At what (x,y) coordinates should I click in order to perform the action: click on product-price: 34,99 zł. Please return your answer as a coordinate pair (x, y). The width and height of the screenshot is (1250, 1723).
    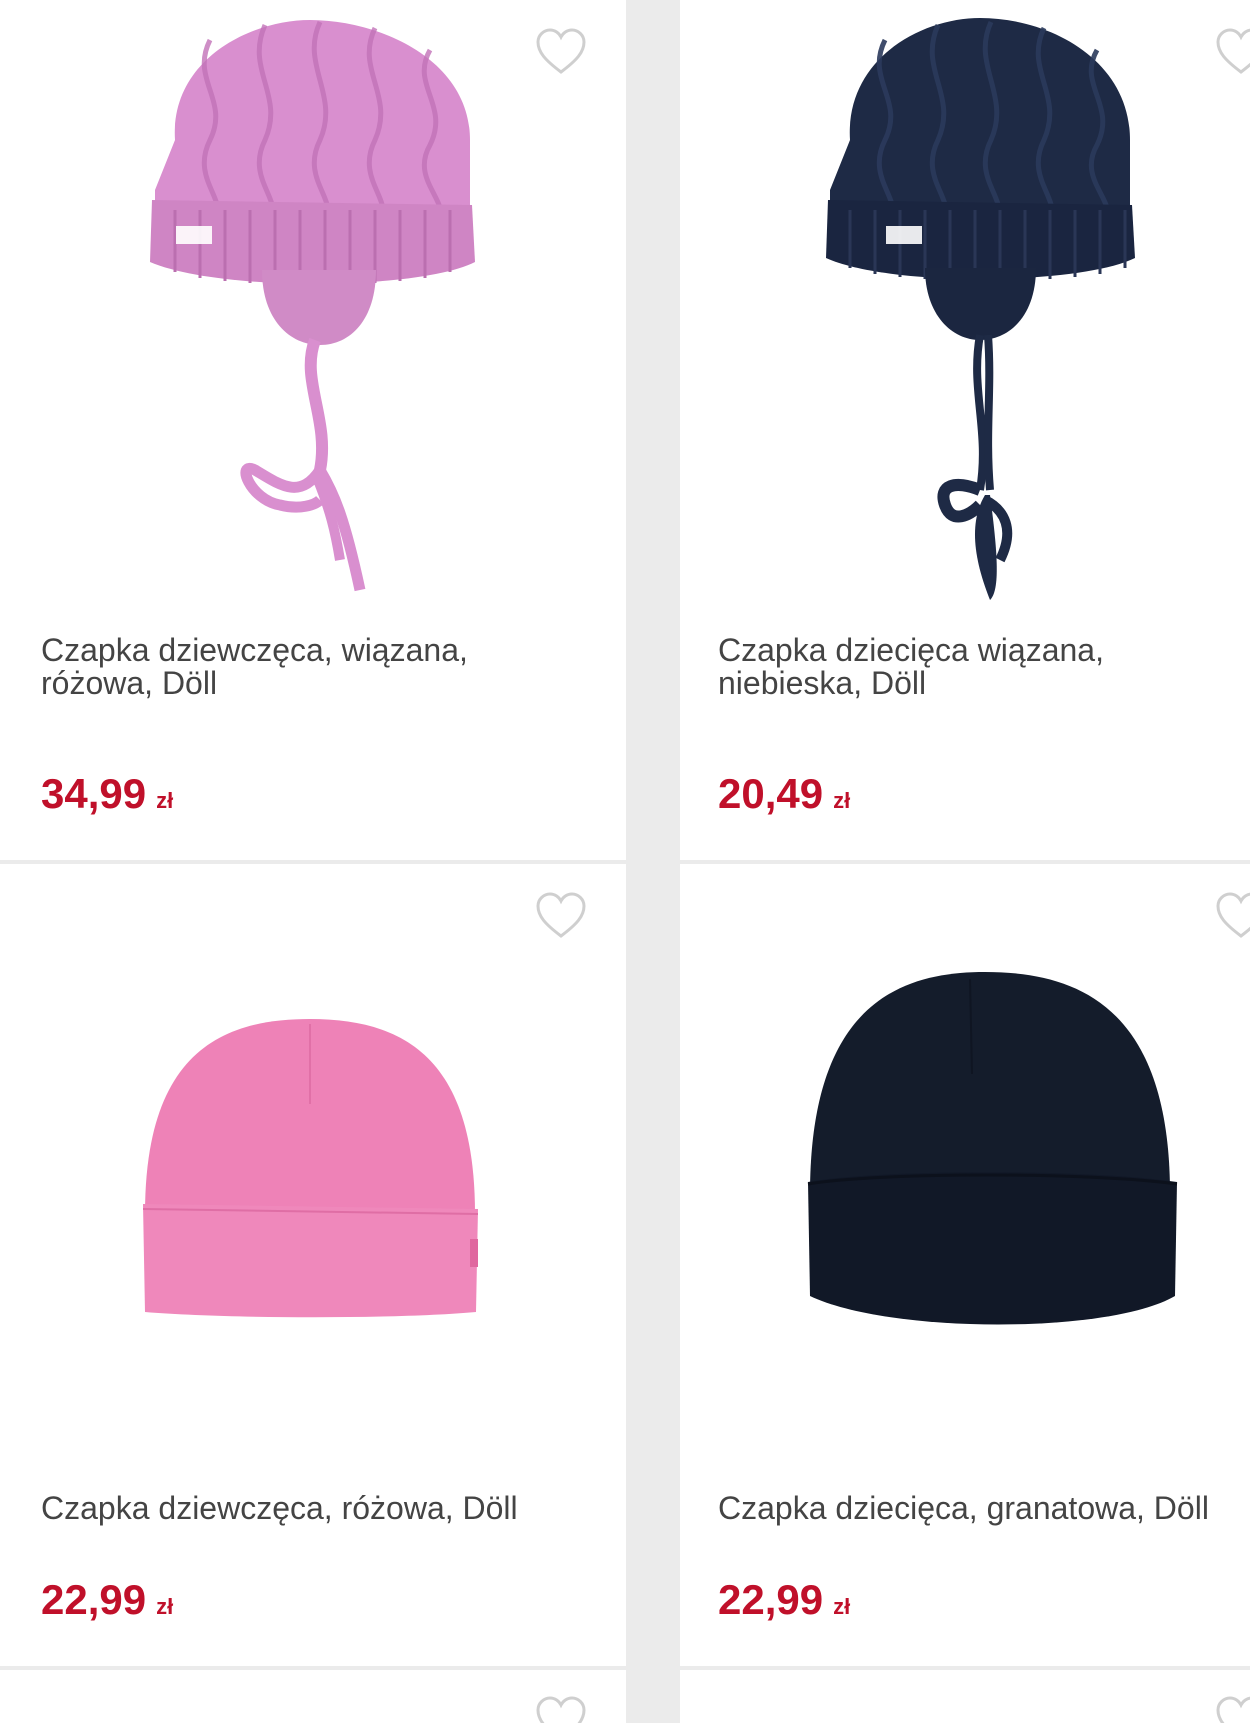
    Looking at the image, I should click on (107, 794).